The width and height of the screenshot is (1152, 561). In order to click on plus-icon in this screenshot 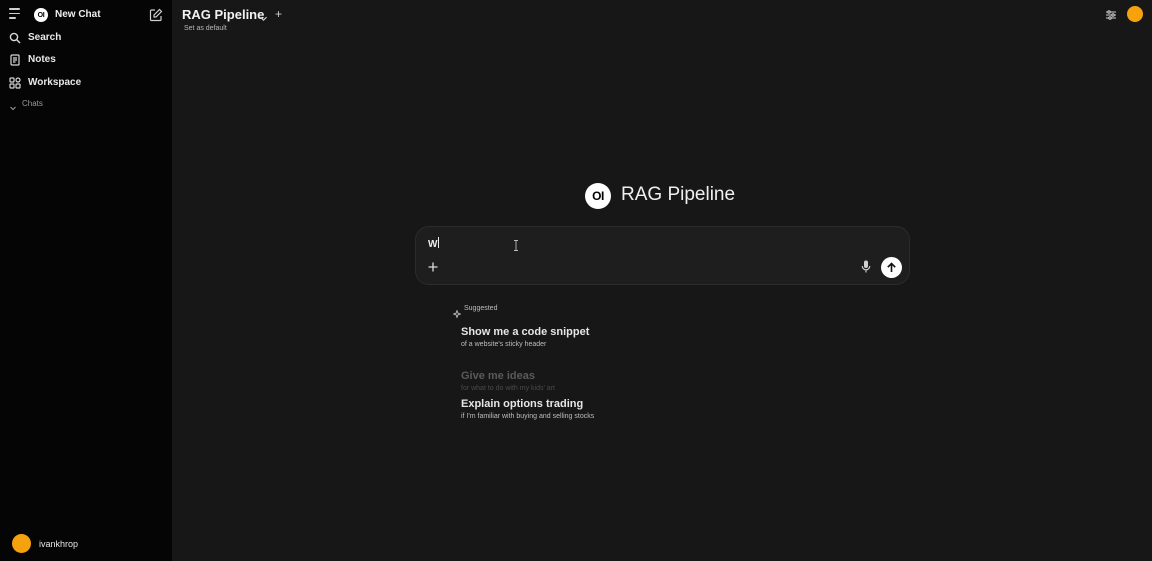, I will do `click(433, 266)`.